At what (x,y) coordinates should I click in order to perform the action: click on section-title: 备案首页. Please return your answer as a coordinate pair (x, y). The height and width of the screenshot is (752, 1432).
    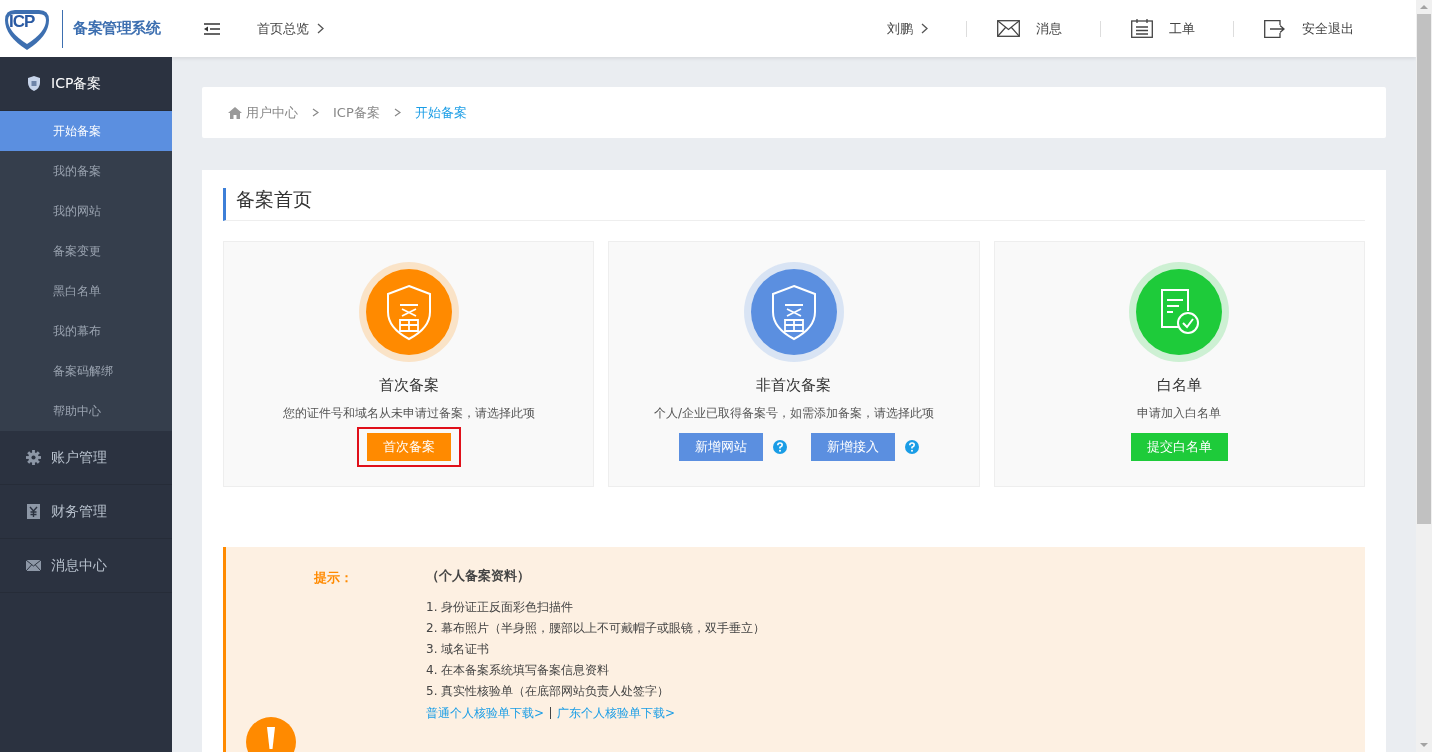
    Looking at the image, I should click on (794, 204).